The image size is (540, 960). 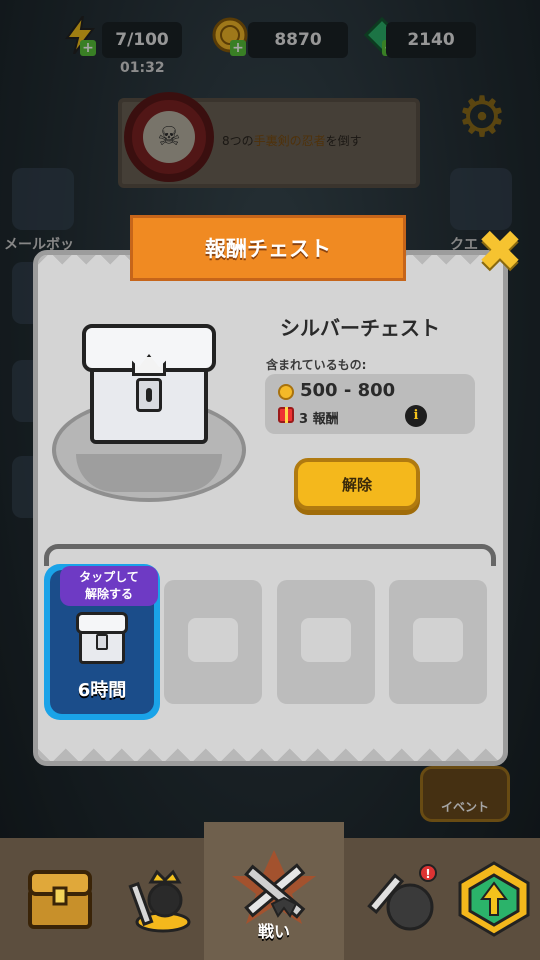 What do you see at coordinates (270, 555) in the screenshot?
I see `chest-slot-shelf` at bounding box center [270, 555].